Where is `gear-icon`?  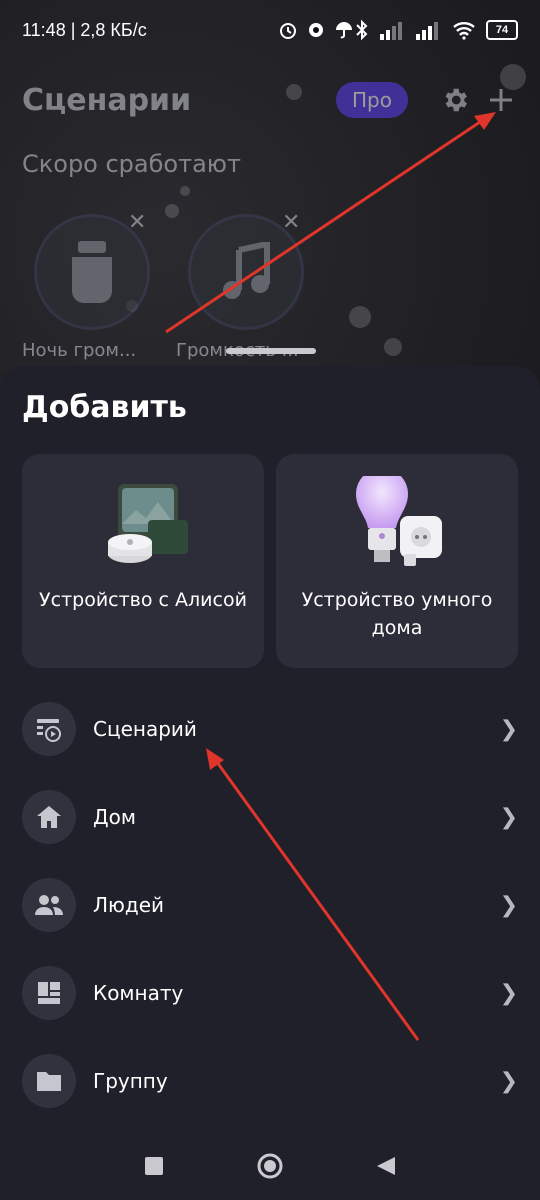
gear-icon is located at coordinates (456, 100).